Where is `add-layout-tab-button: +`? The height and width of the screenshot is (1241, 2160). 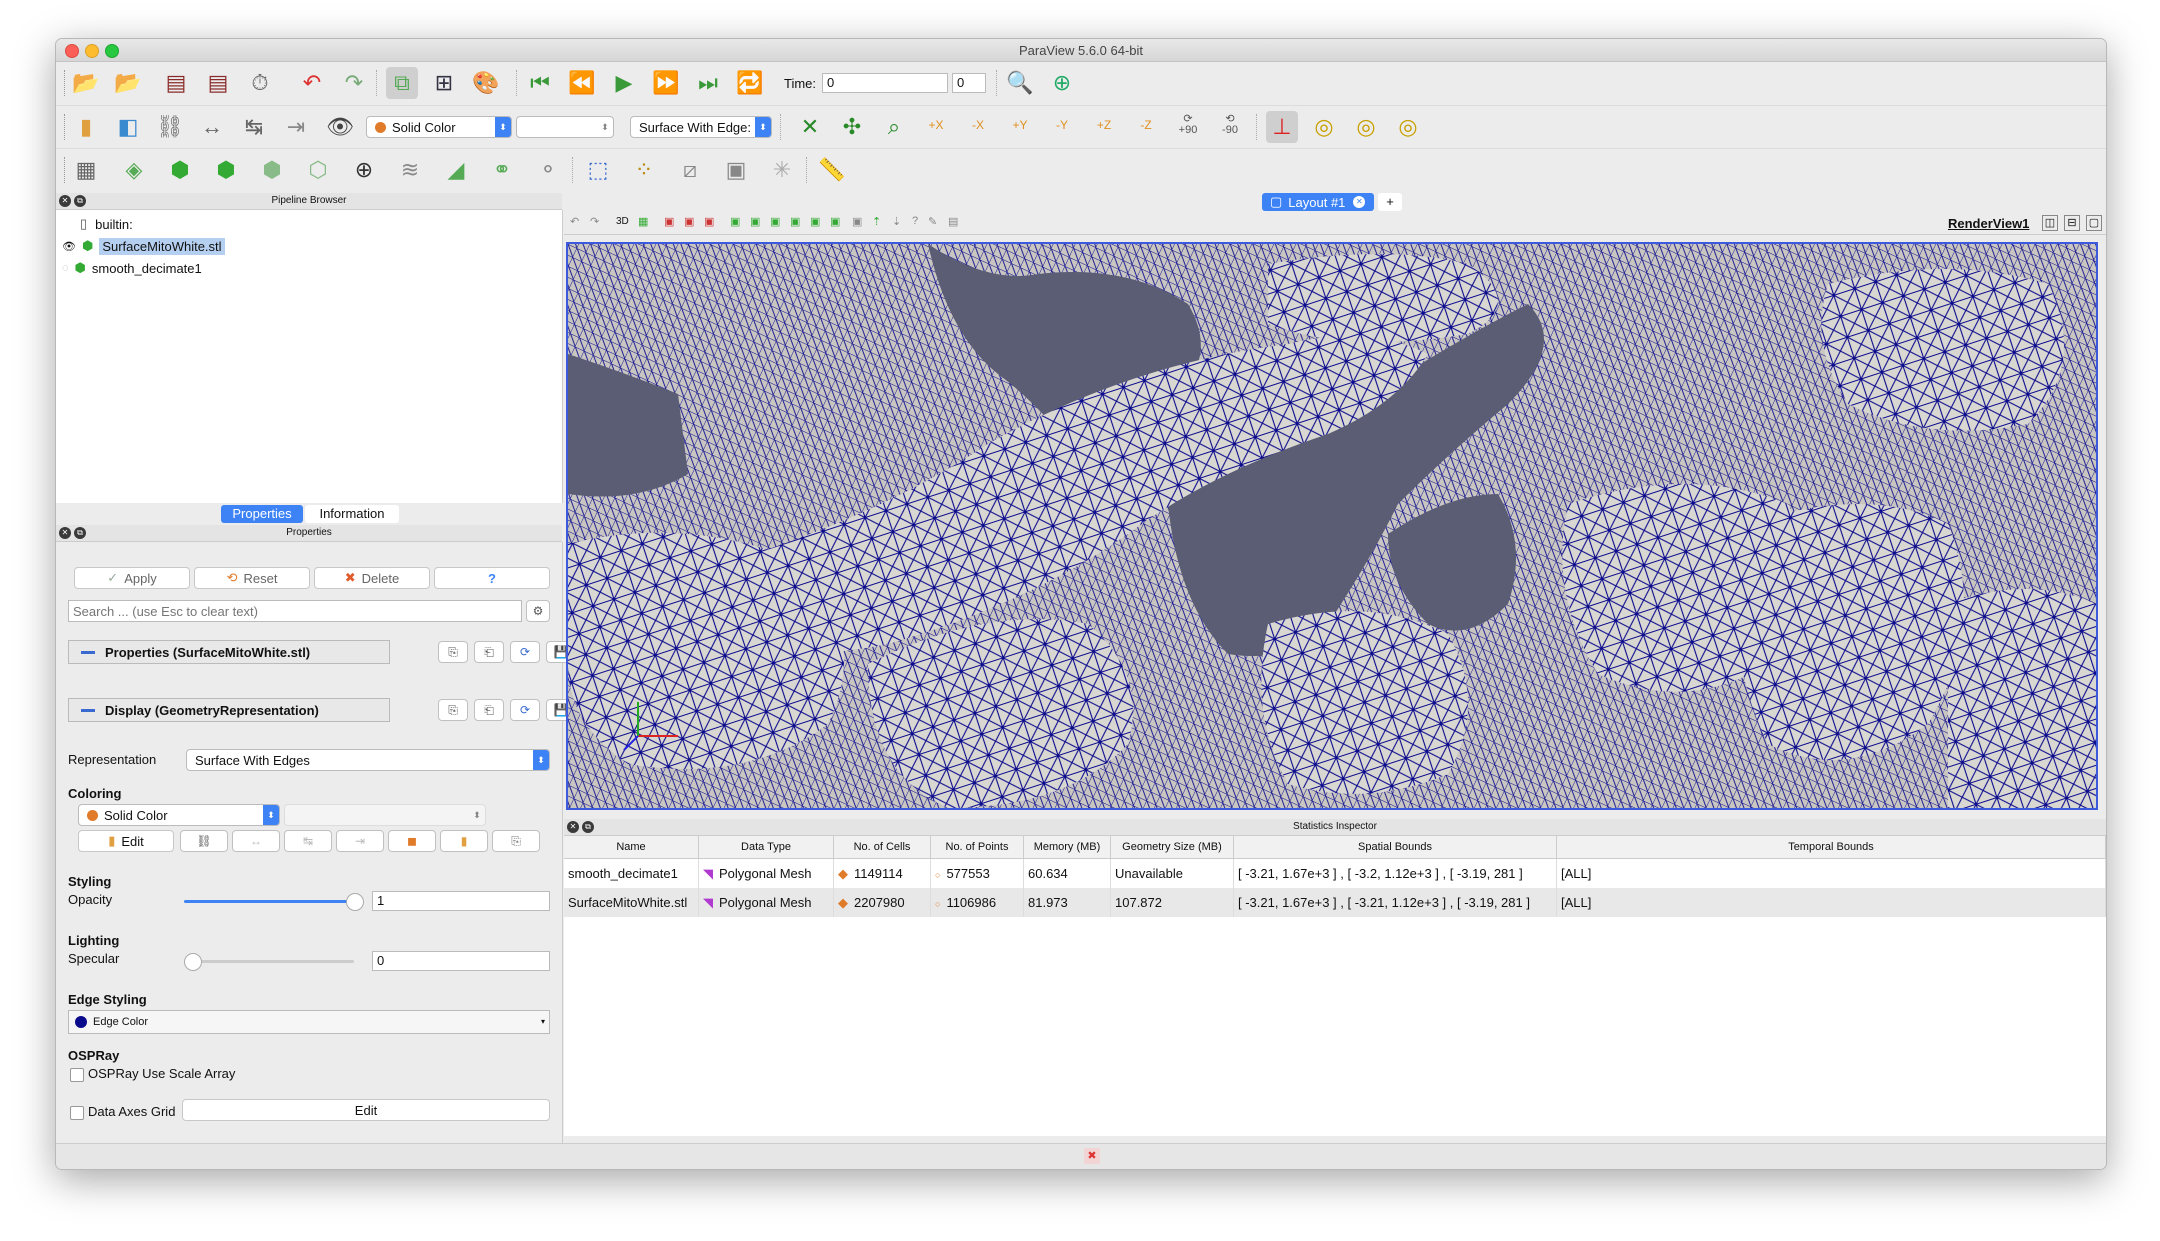 add-layout-tab-button: + is located at coordinates (1390, 202).